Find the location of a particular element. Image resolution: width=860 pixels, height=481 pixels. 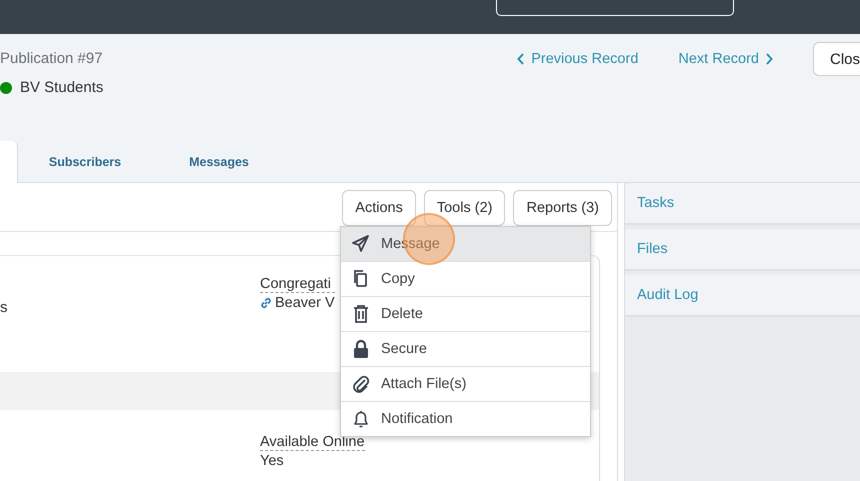

field-value: Yes is located at coordinates (272, 461).